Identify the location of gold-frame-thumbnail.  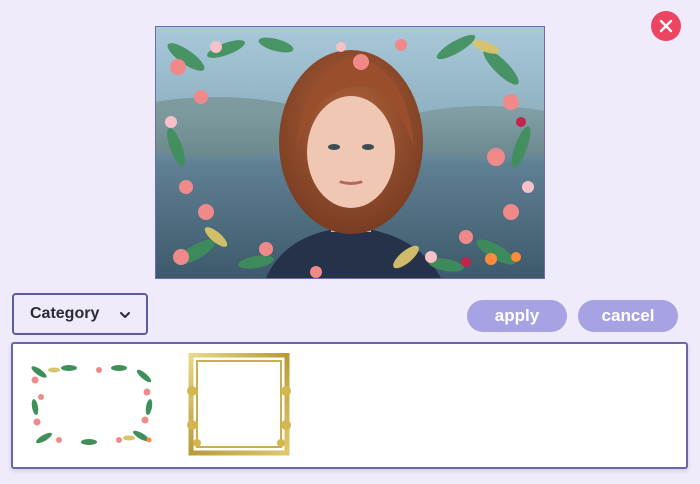
(239, 404).